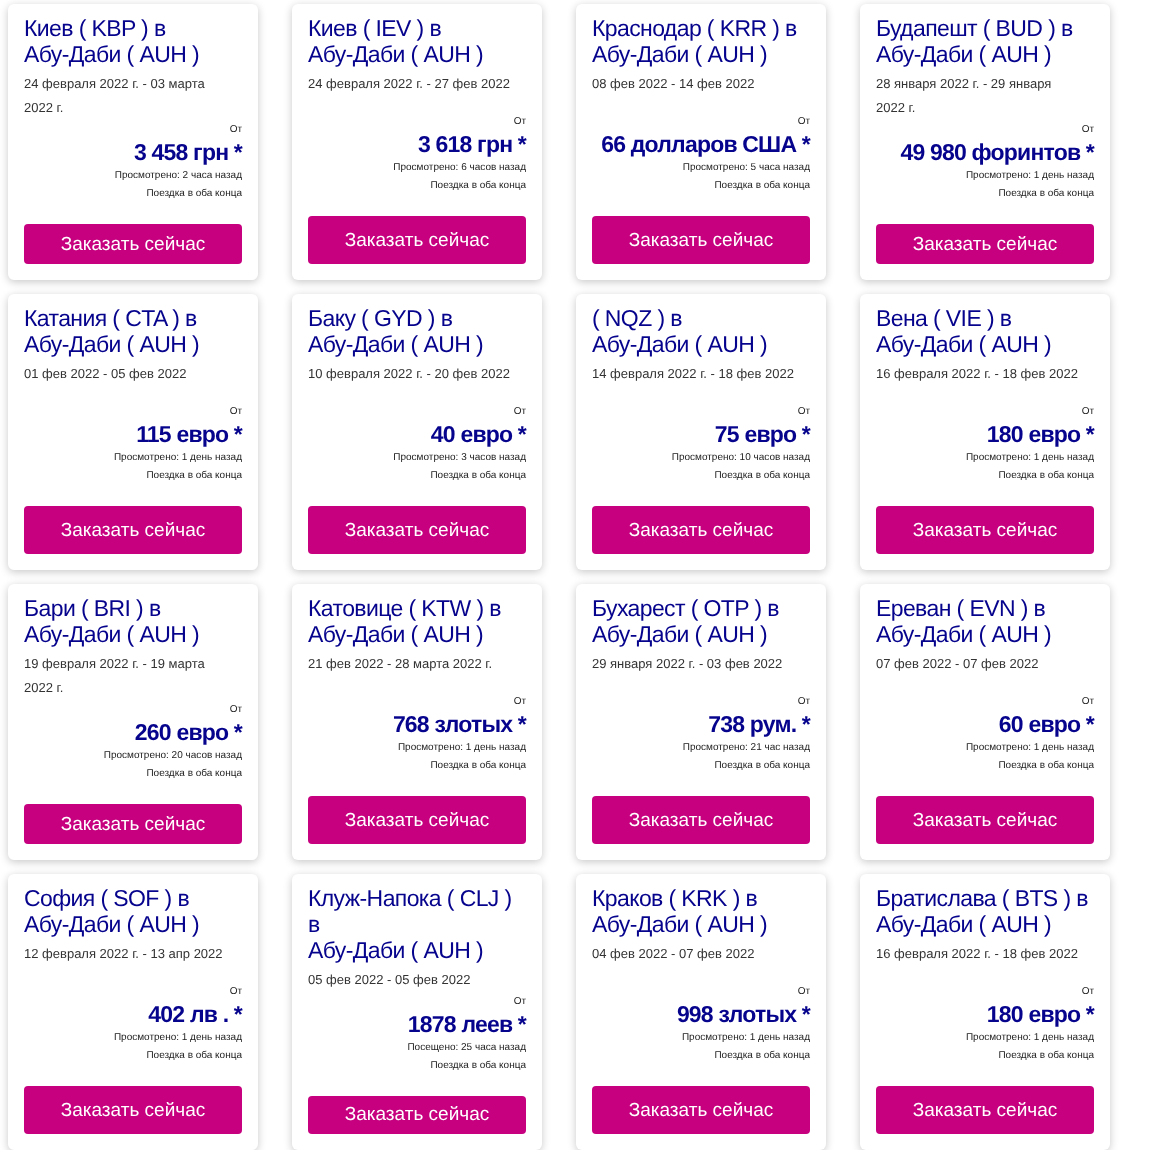  What do you see at coordinates (743, 1016) in the screenshot?
I see `price: 998 злотых *` at bounding box center [743, 1016].